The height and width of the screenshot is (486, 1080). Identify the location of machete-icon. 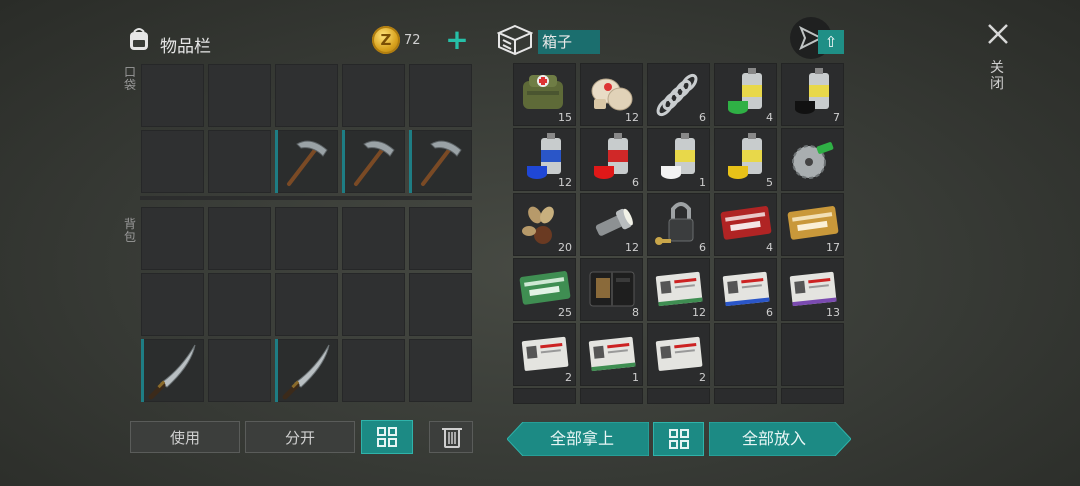
(172, 372).